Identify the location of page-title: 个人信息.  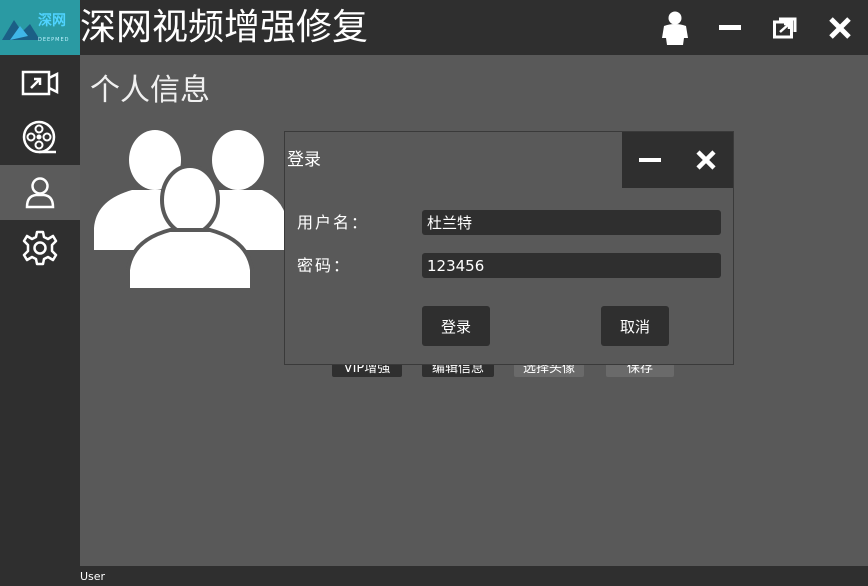
(150, 90).